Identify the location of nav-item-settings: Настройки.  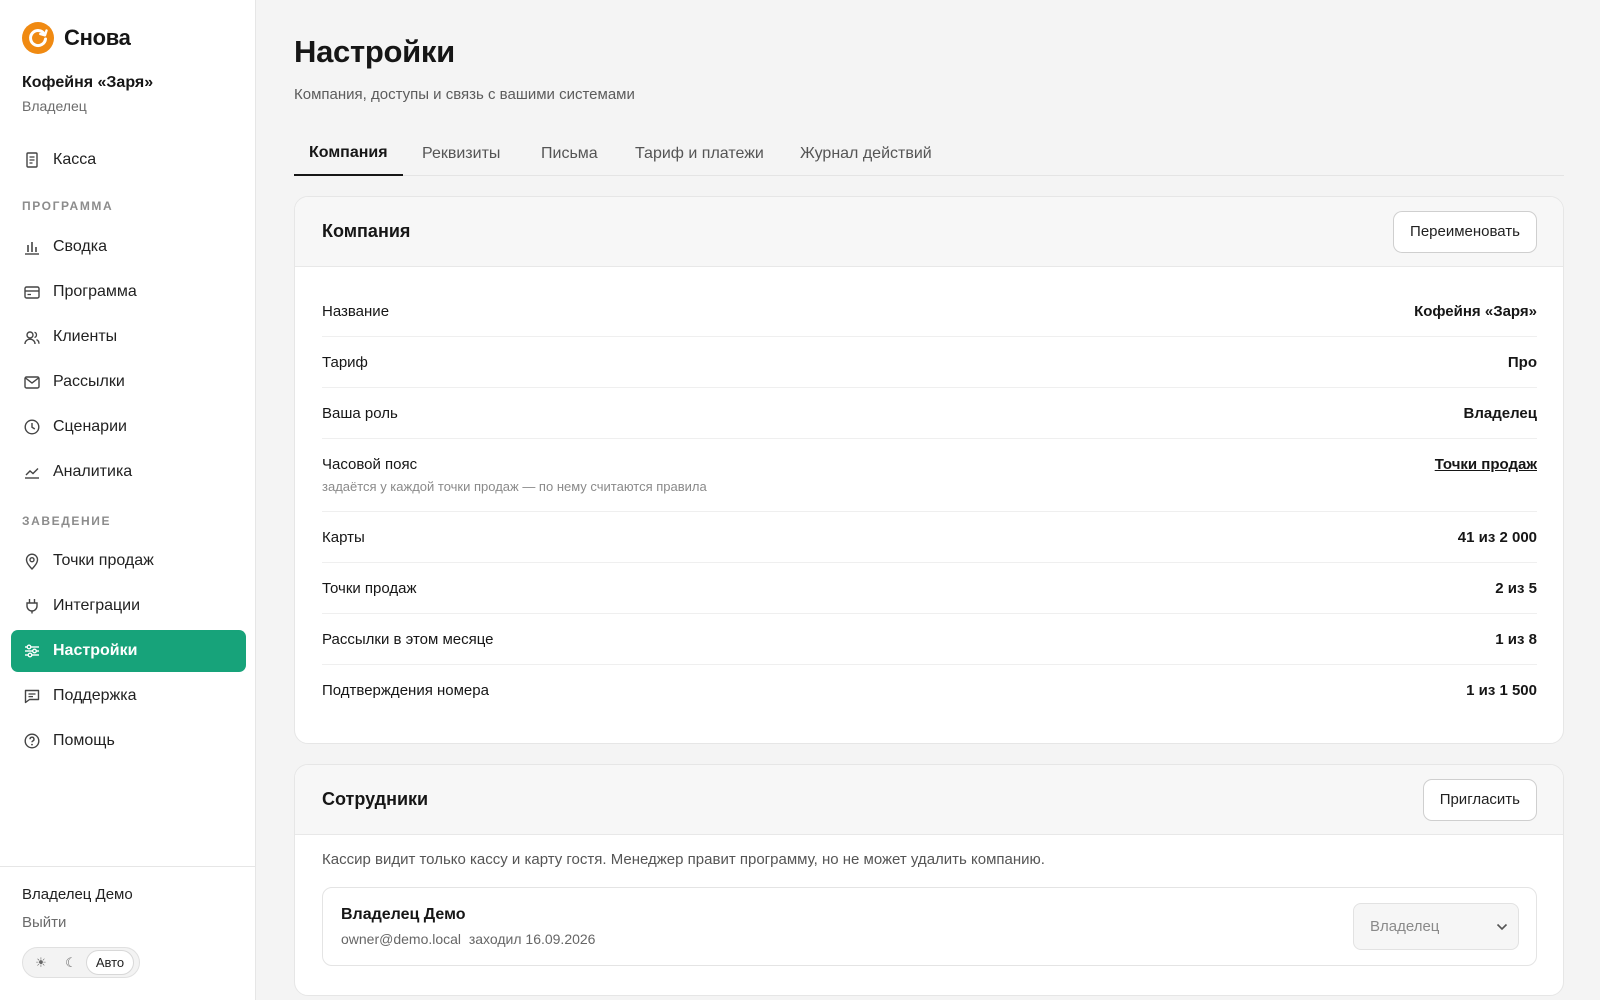
(128, 651).